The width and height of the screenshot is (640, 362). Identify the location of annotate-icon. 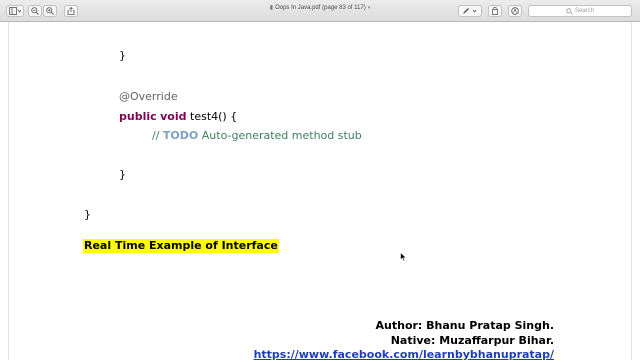
(515, 11).